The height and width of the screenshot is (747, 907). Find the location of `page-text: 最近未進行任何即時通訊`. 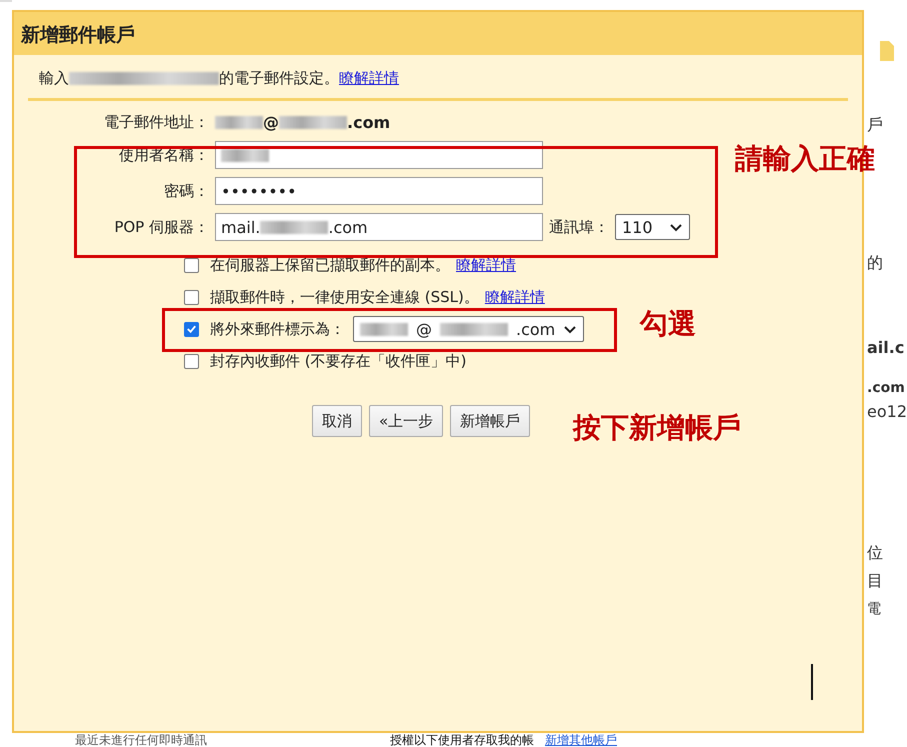

page-text: 最近未進行任何即時通訊 is located at coordinates (141, 740).